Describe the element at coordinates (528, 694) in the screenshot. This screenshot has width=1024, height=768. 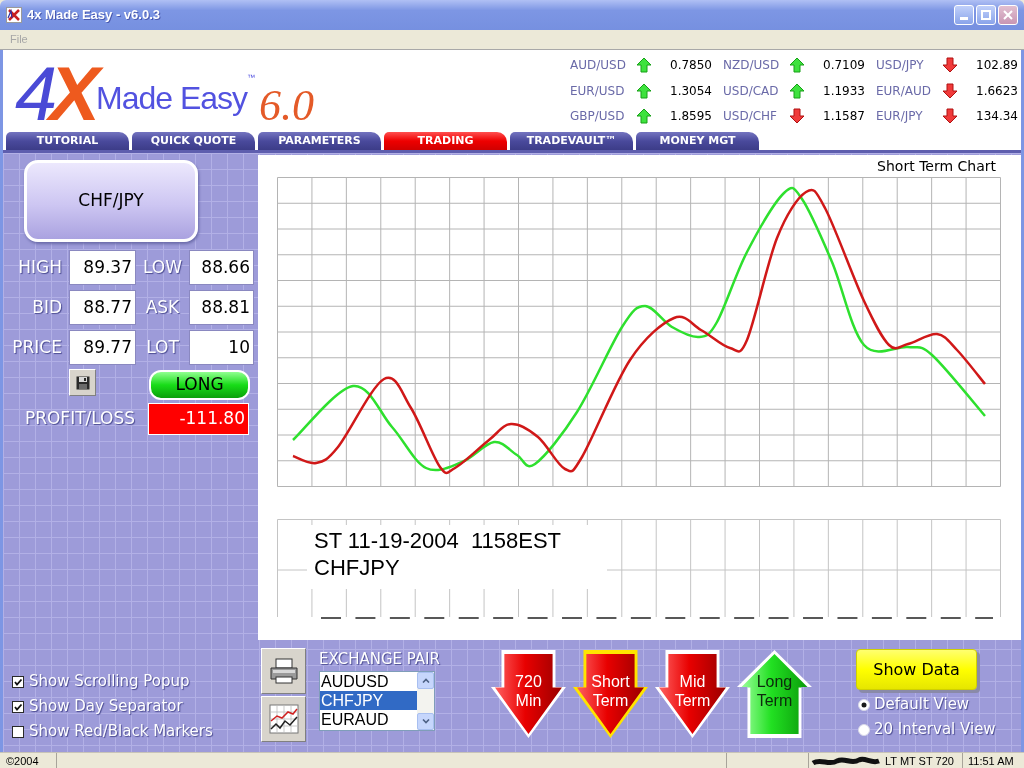
I see `timeframe-button: 720 Min` at that location.